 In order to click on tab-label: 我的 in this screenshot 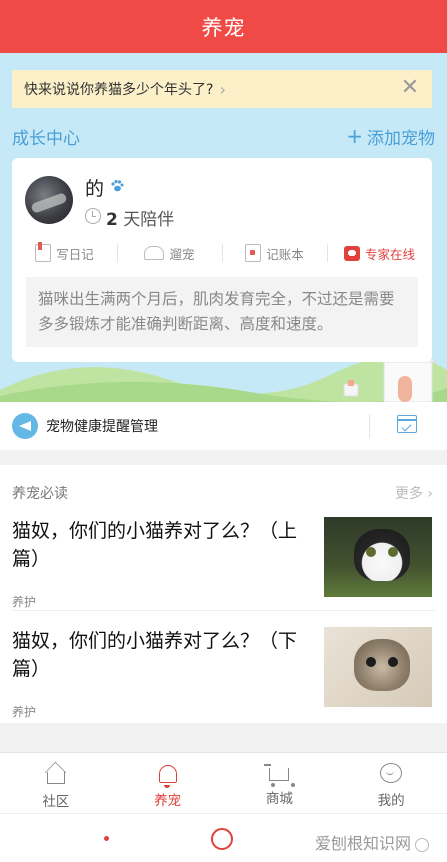, I will do `click(391, 801)`.